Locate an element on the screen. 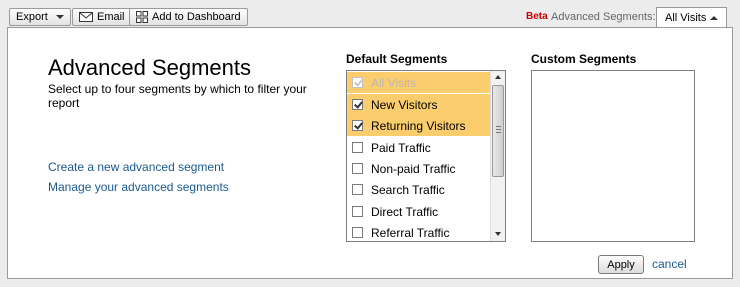 This screenshot has width=740, height=287. custom-segments-heading: Custom Segments is located at coordinates (584, 59).